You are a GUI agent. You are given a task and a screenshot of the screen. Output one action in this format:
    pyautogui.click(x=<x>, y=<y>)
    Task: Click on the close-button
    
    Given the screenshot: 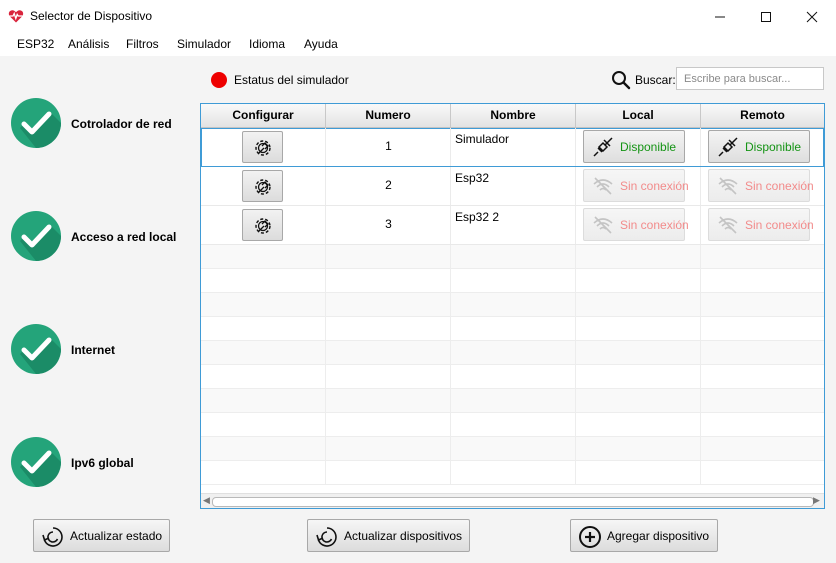 What is the action you would take?
    pyautogui.click(x=812, y=16)
    